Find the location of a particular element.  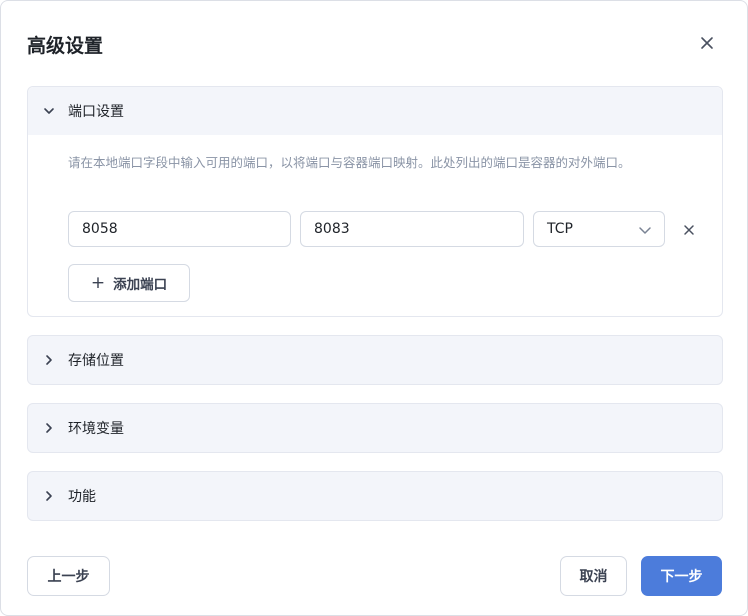

add-port-label: 添加端口 is located at coordinates (140, 285).